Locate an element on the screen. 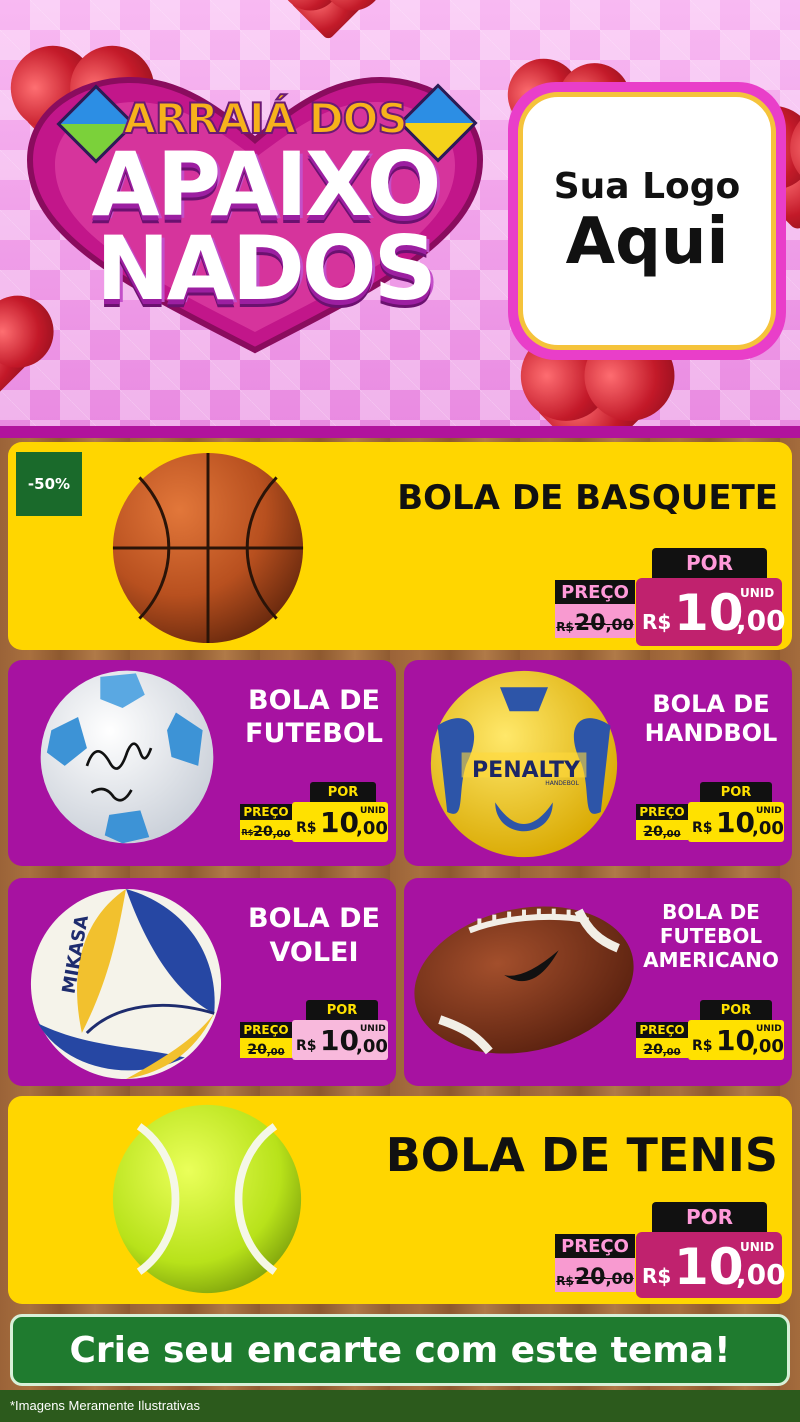 Image resolution: width=800 pixels, height=1422 pixels. logo-text-line2: Aqui is located at coordinates (647, 241).